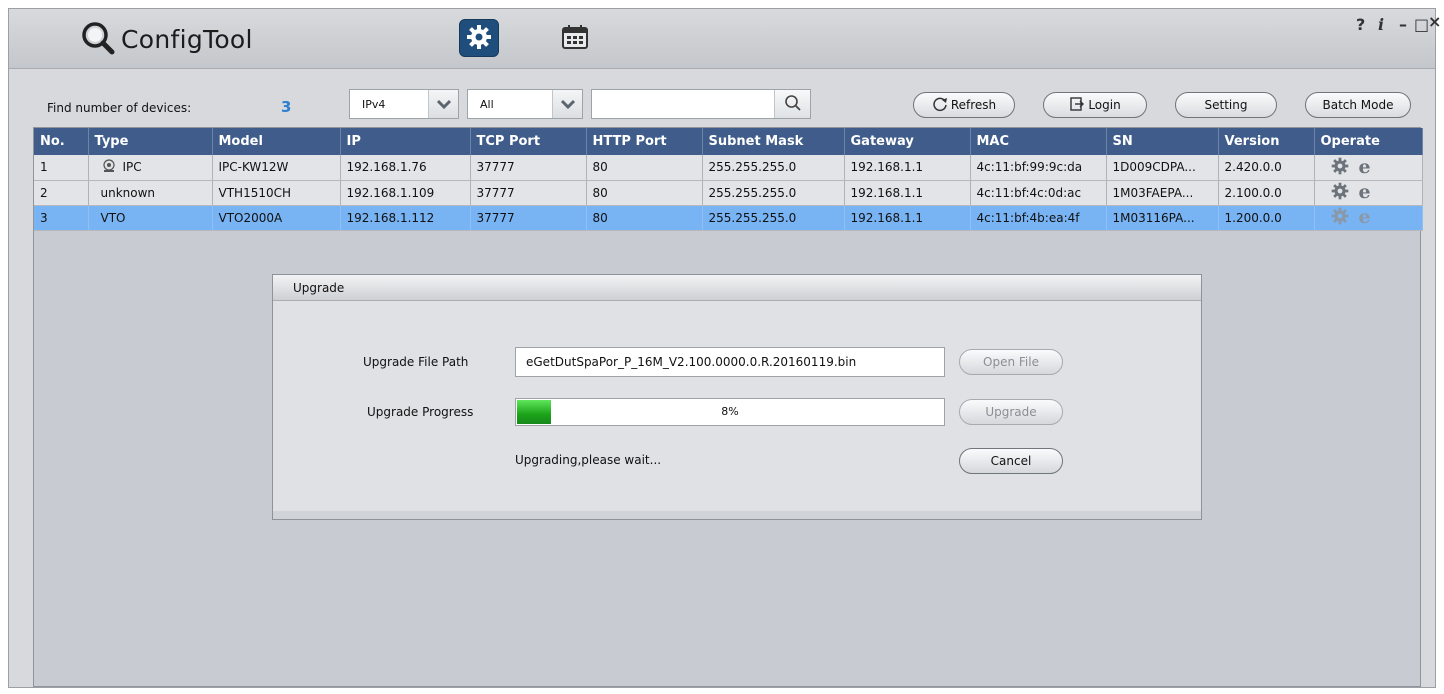 Image resolution: width=1444 pixels, height=694 pixels. What do you see at coordinates (1266, 141) in the screenshot?
I see `column-header: Version` at bounding box center [1266, 141].